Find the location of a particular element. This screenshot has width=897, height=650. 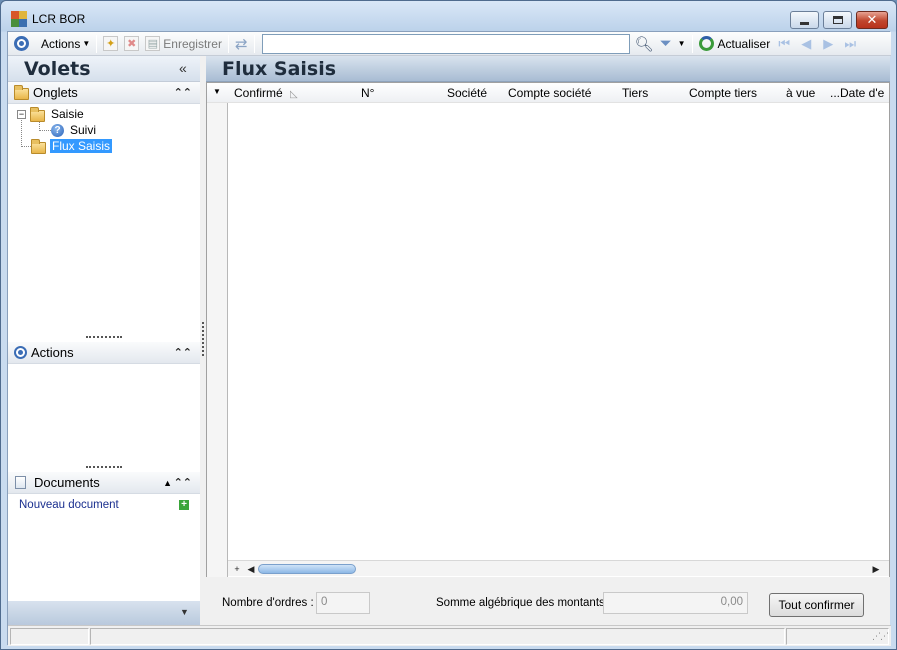

first-record-button: ⏮ is located at coordinates (784, 44).